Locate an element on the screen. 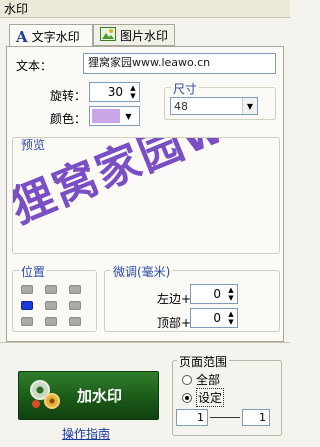 The width and height of the screenshot is (320, 447). position-top-left is located at coordinates (27, 289).